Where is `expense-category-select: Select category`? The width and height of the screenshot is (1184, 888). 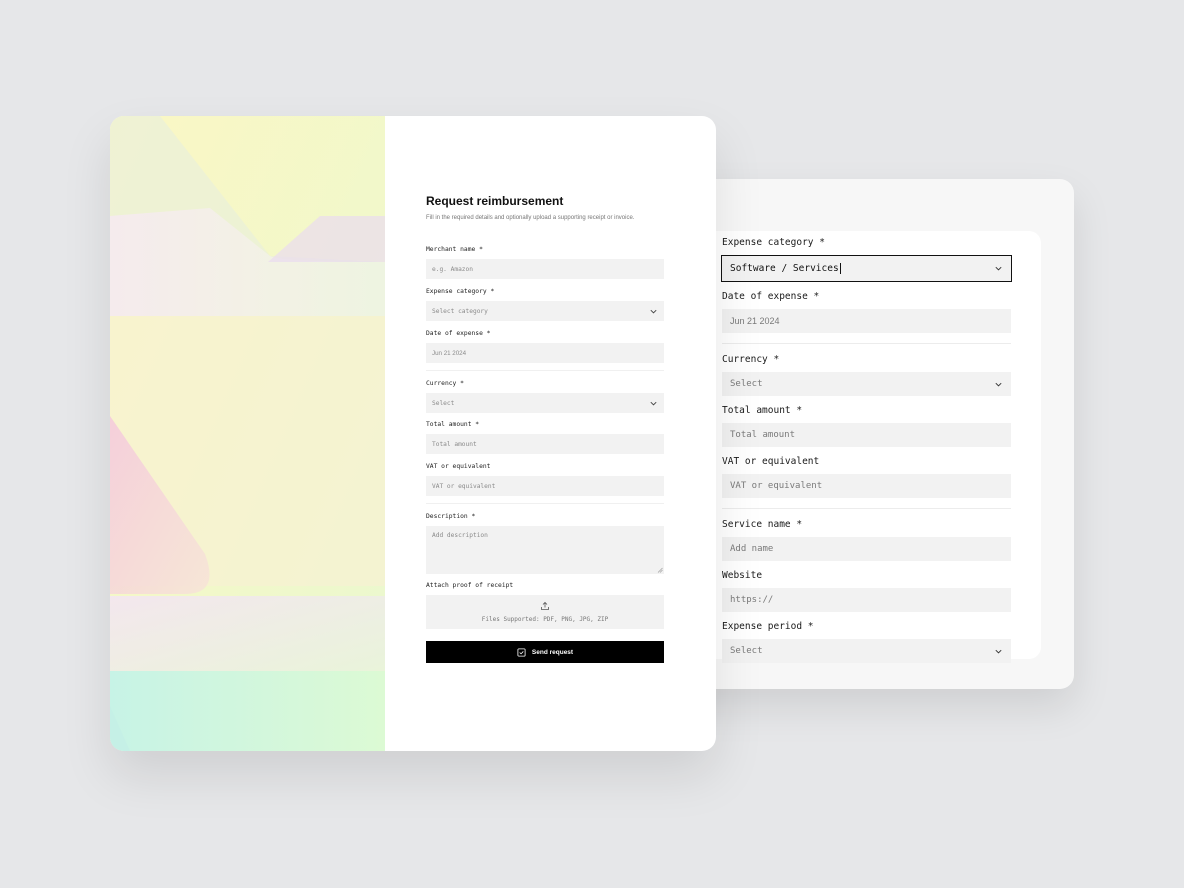
expense-category-select: Select category is located at coordinates (545, 311).